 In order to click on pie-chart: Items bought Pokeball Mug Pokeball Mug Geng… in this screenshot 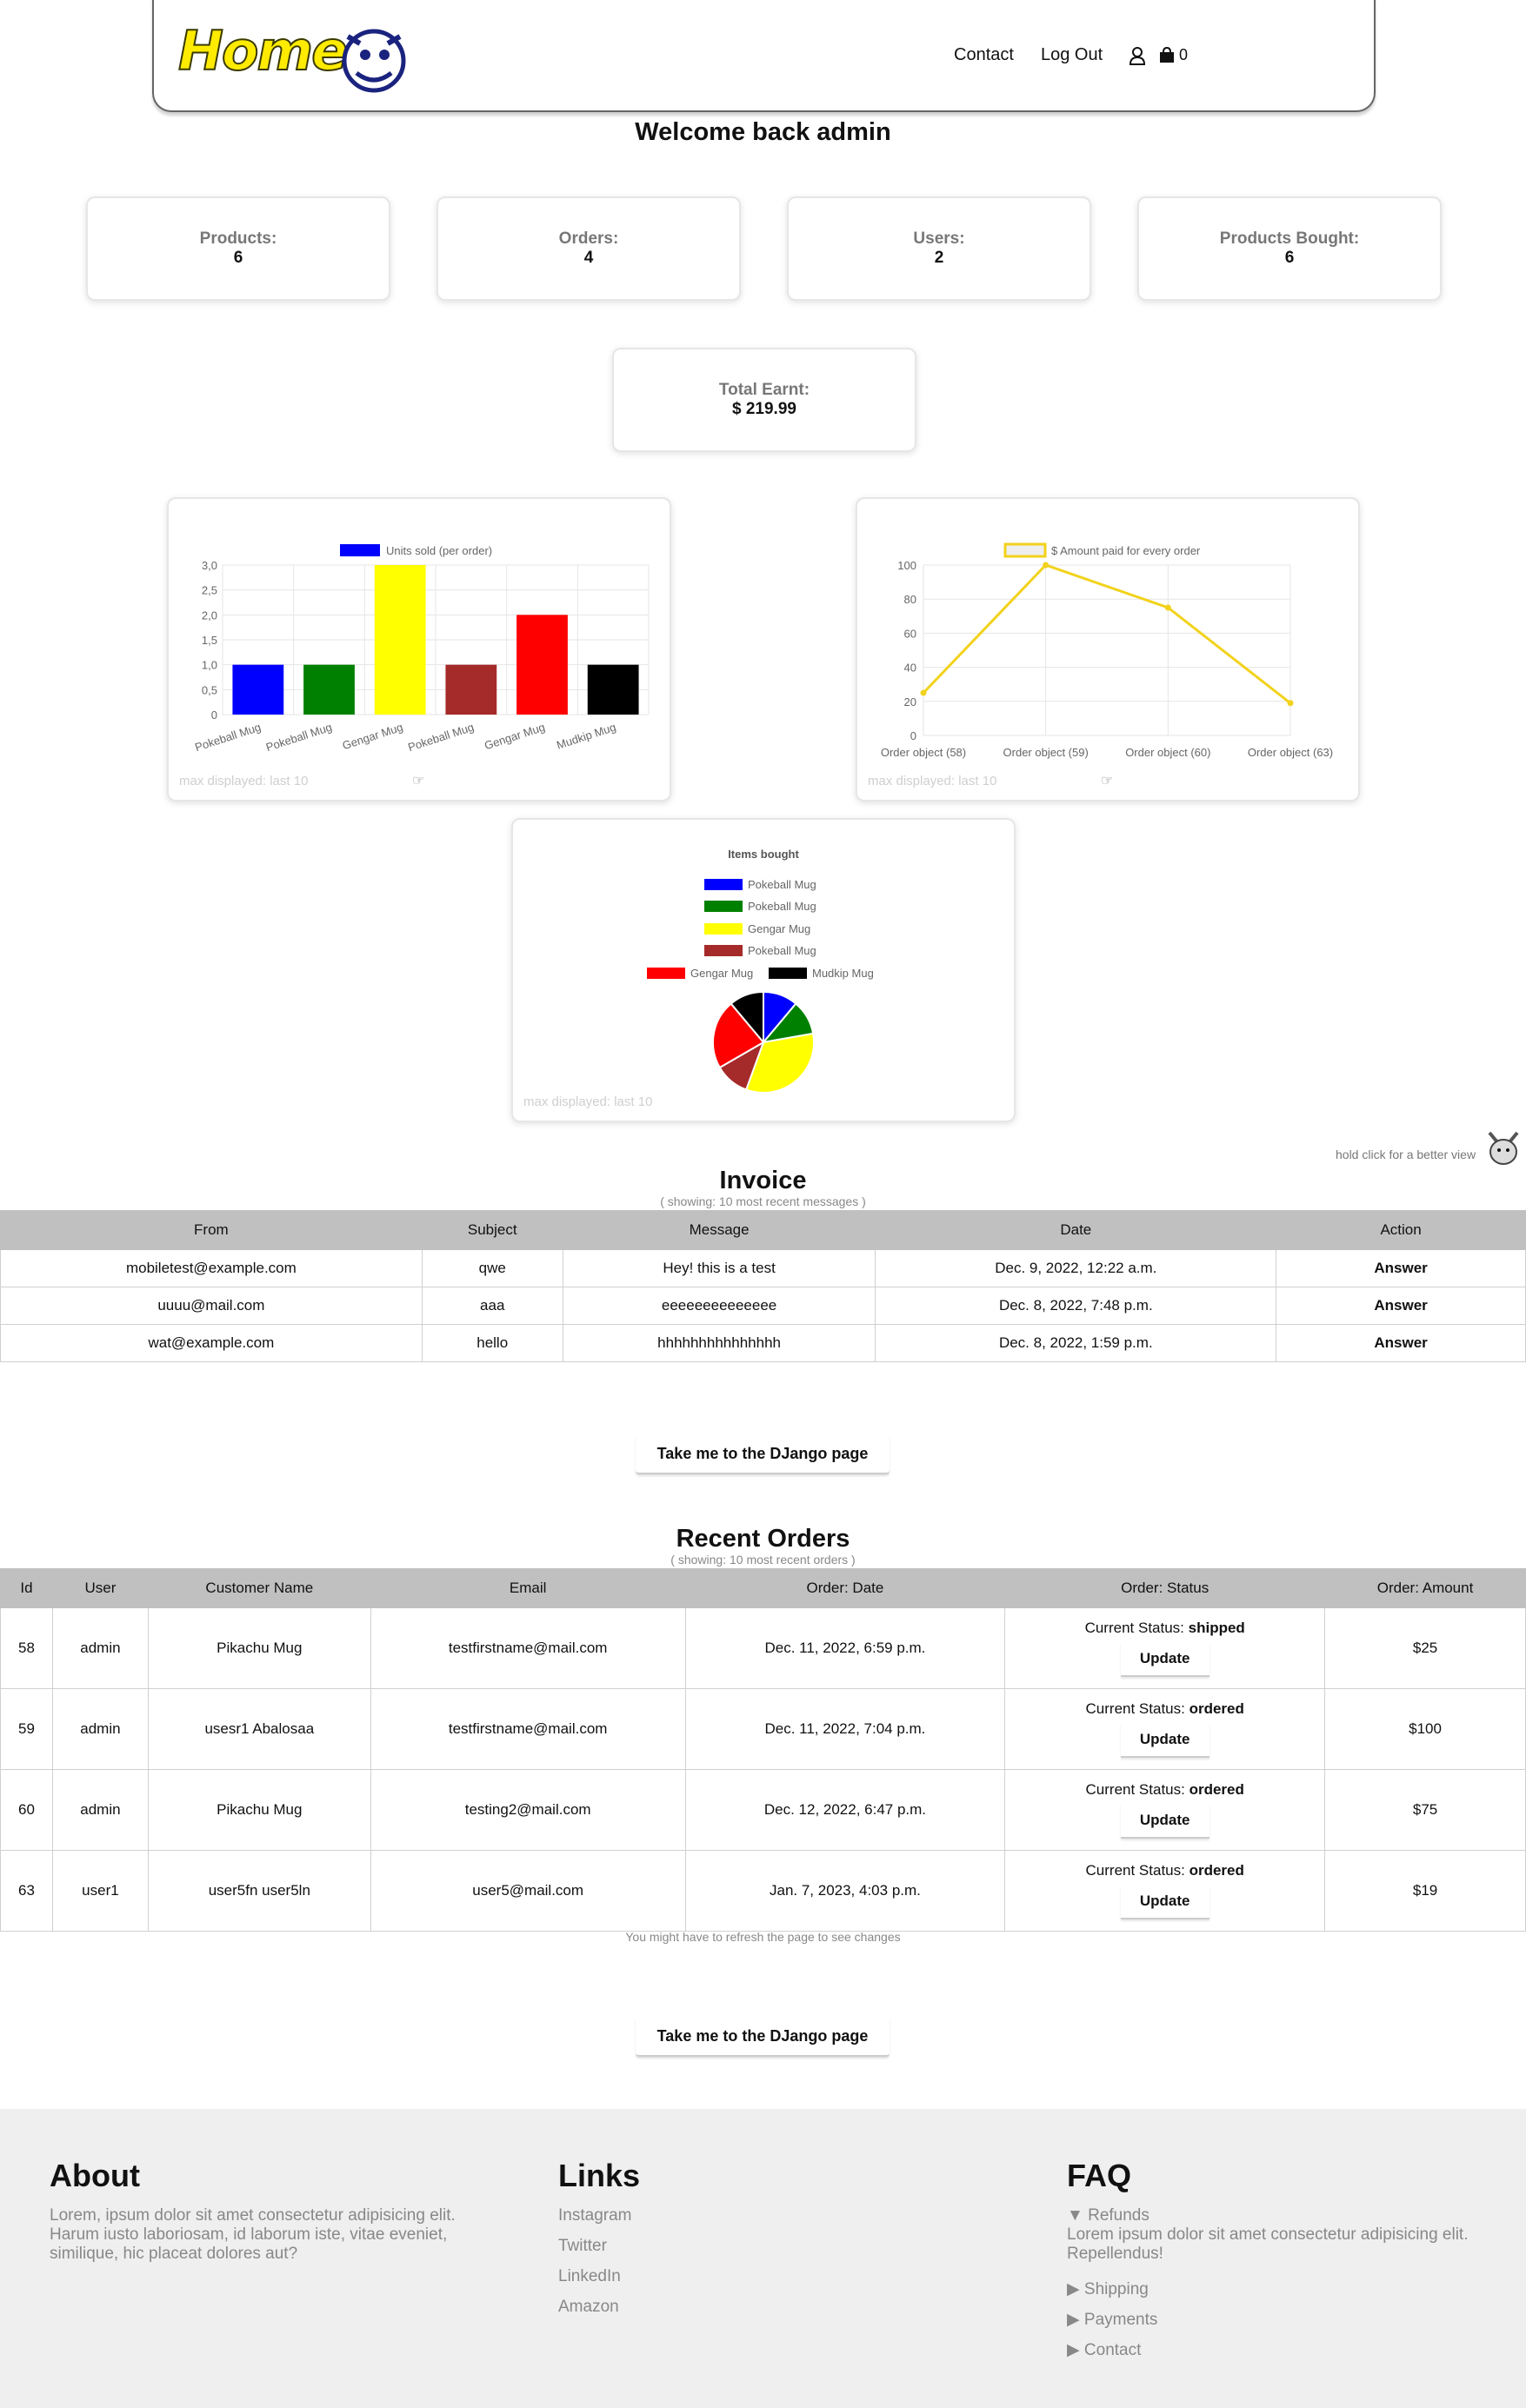, I will do `click(763, 970)`.